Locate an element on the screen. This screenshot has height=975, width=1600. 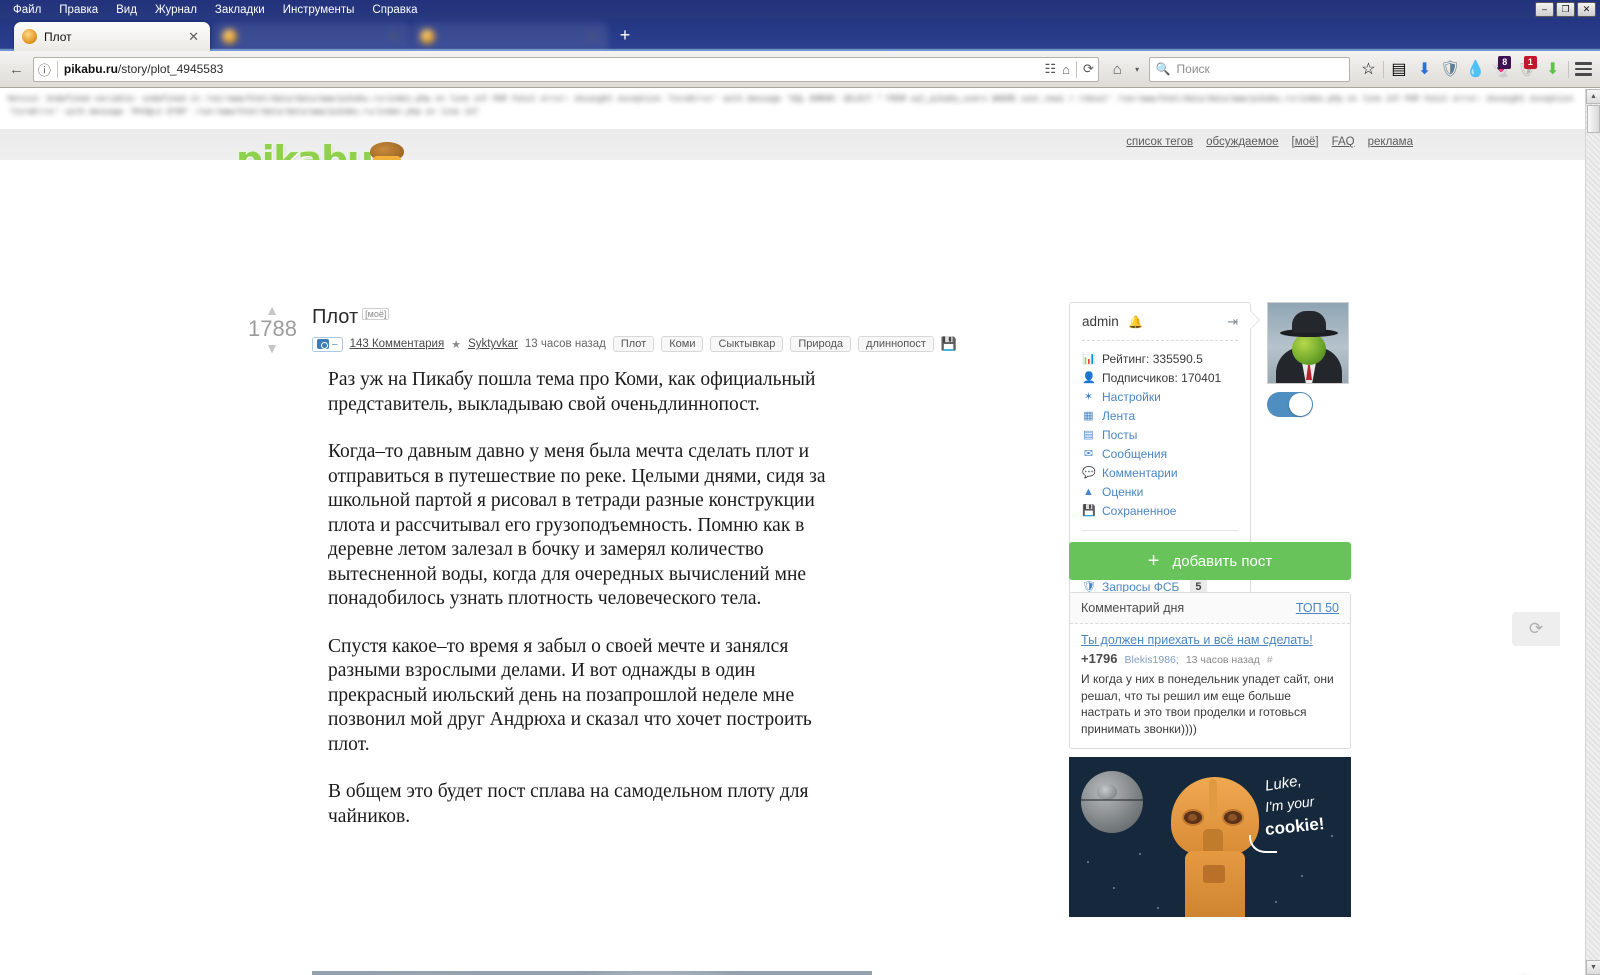
sidebar-item-saved: 💾 Сохраненное is located at coordinates (1160, 511).